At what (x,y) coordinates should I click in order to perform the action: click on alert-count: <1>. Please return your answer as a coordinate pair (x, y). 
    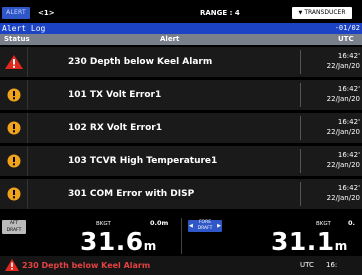
    Looking at the image, I should click on (46, 13).